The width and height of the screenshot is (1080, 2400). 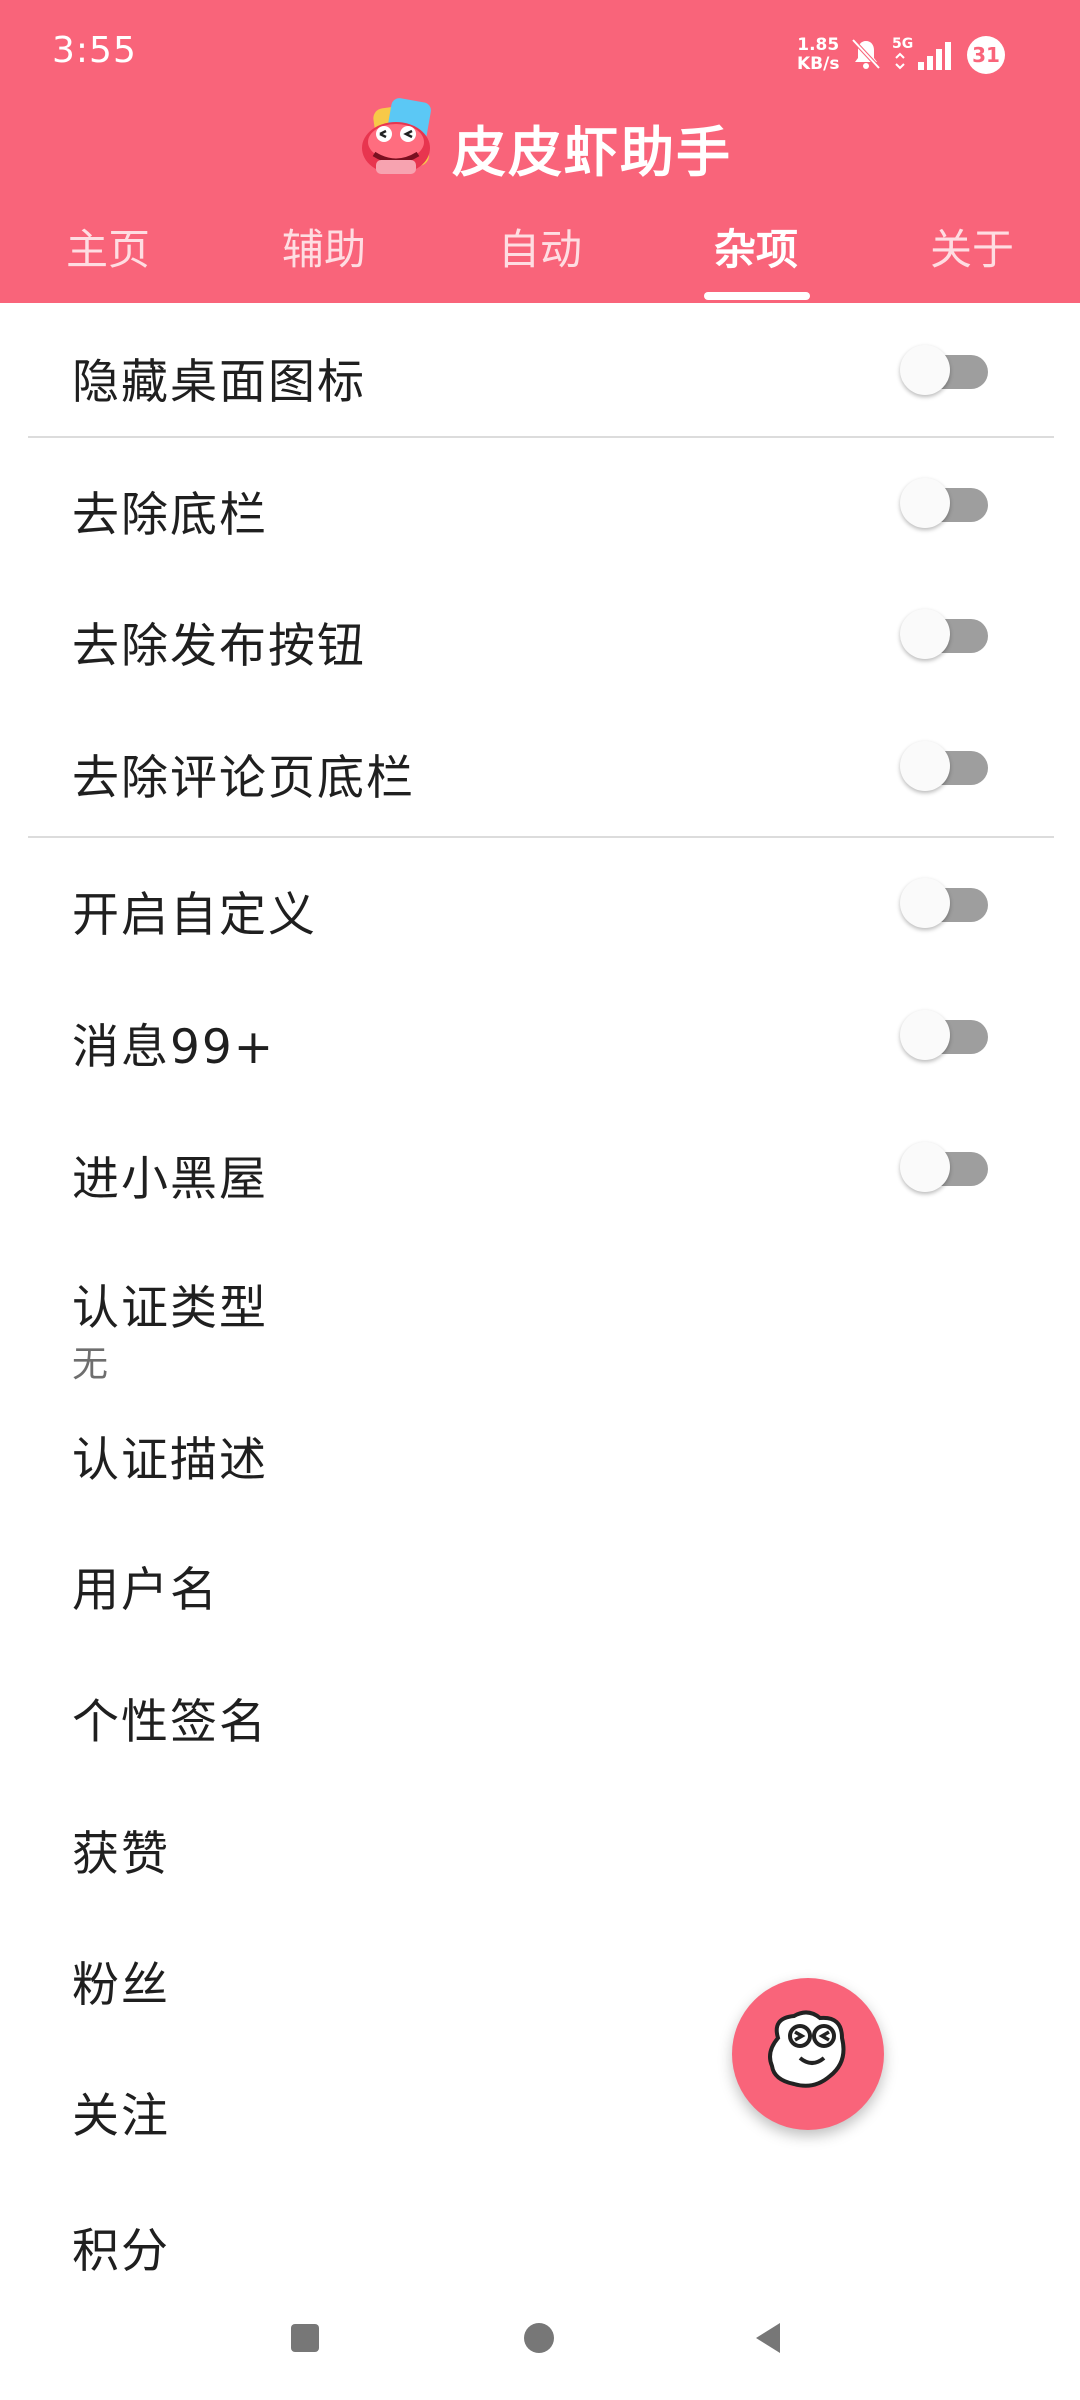 I want to click on setting-row-points: 积分, so click(x=540, y=2221).